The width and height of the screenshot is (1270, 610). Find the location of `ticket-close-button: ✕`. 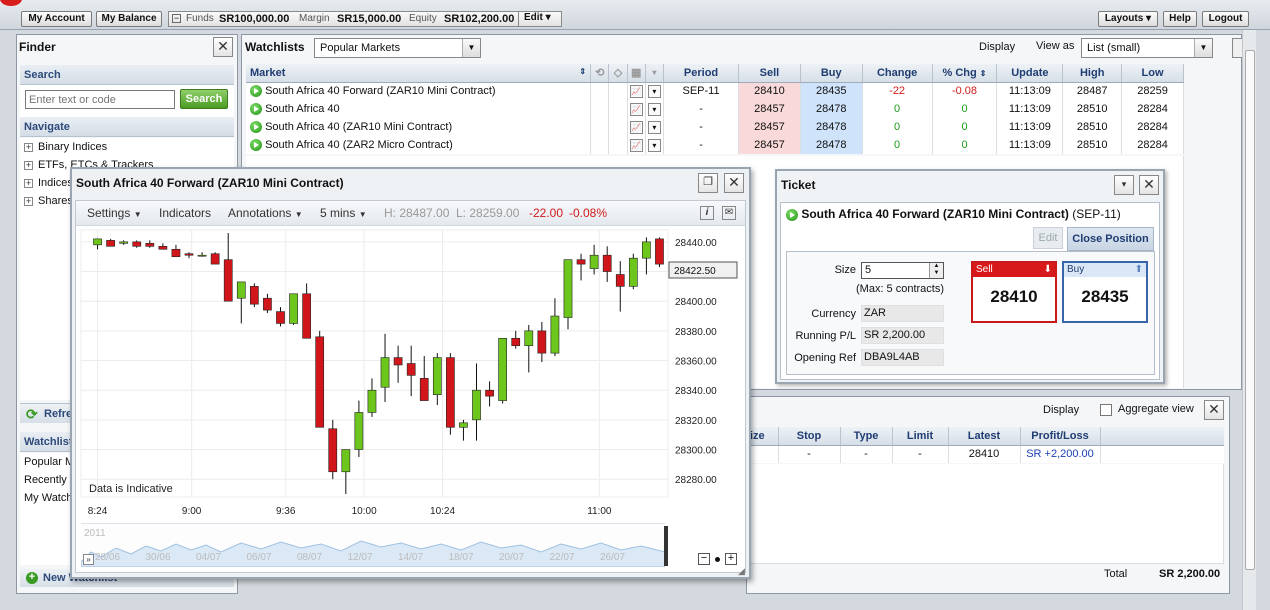

ticket-close-button: ✕ is located at coordinates (1149, 185).